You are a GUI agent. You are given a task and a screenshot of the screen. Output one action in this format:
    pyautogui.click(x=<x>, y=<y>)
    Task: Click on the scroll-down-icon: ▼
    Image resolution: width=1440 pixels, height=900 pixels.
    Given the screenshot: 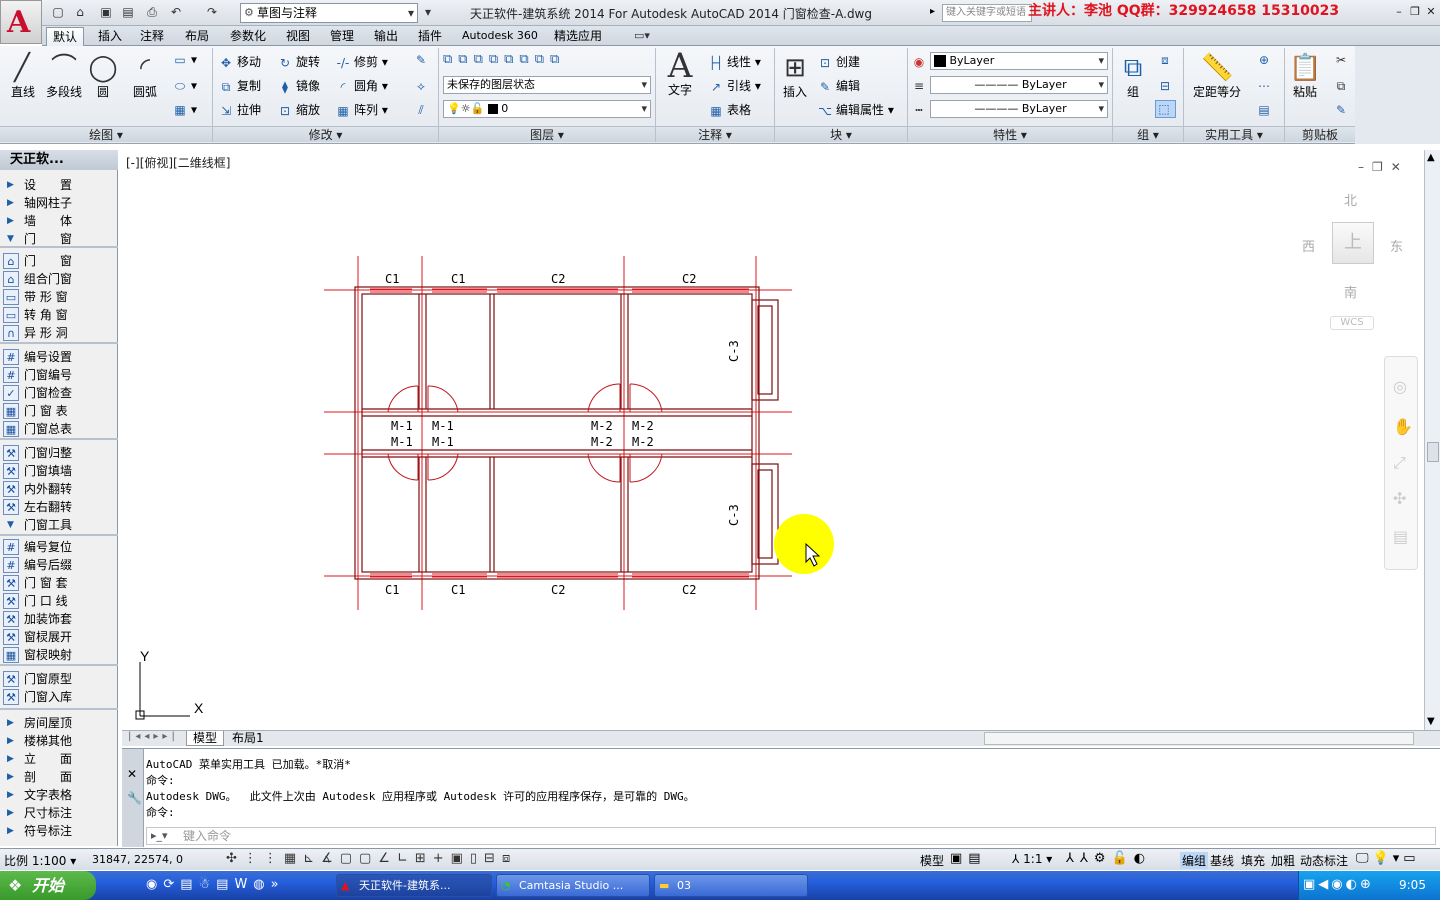 What is the action you would take?
    pyautogui.click(x=1431, y=721)
    